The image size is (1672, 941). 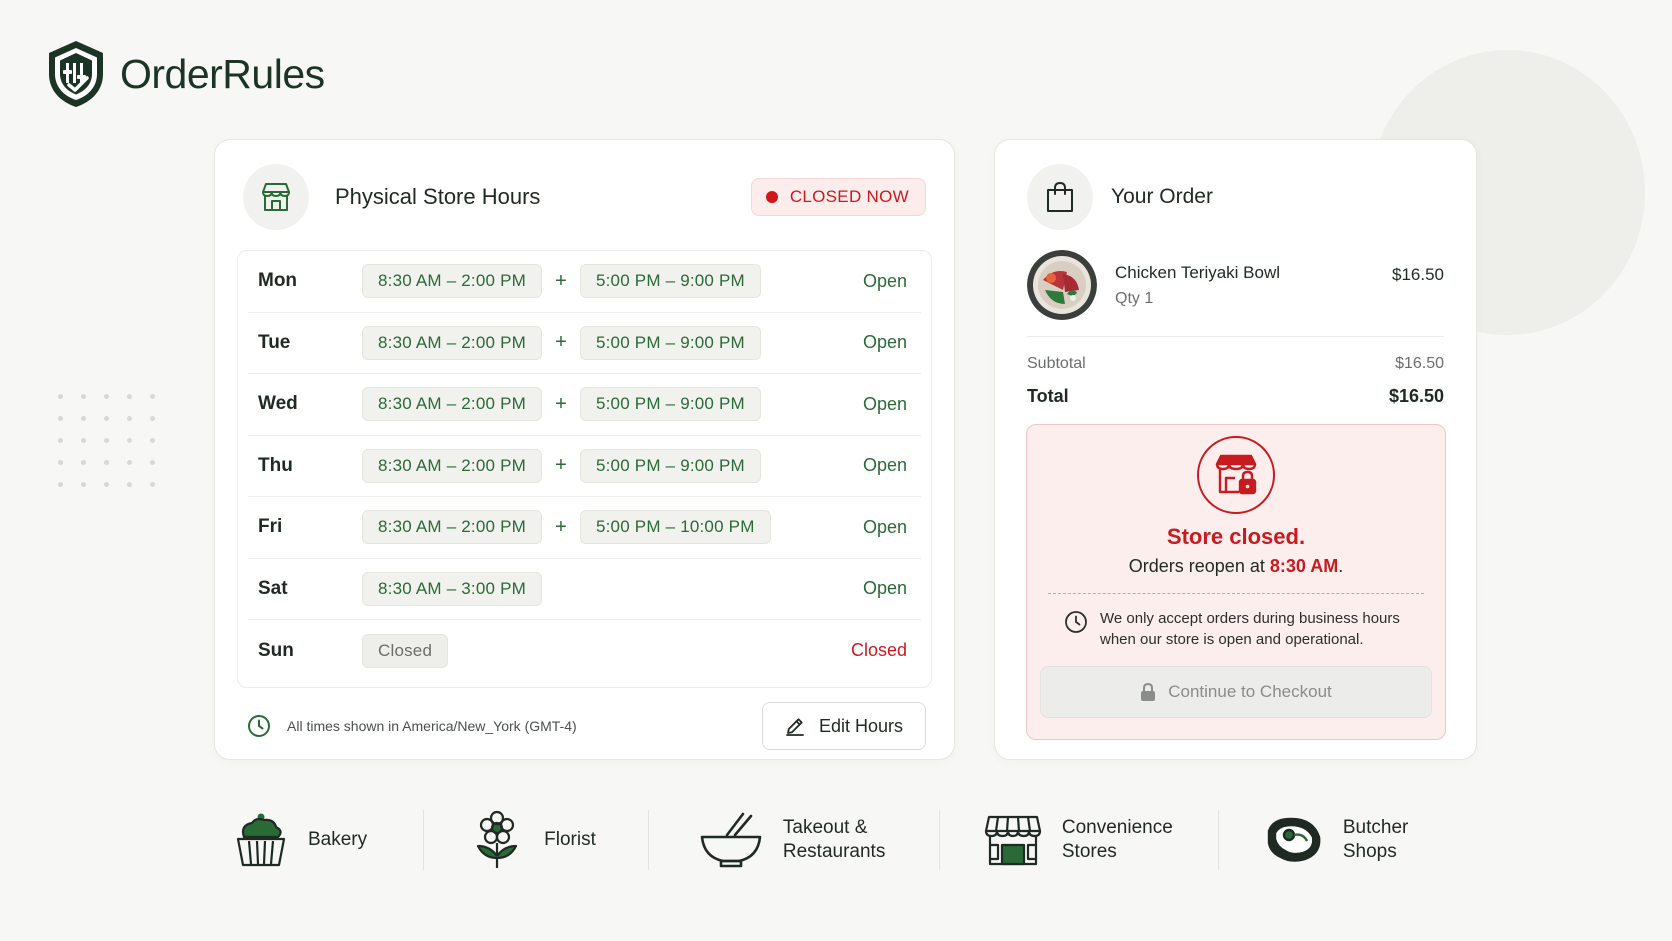 What do you see at coordinates (107, 440) in the screenshot?
I see `decorative-dot-grid` at bounding box center [107, 440].